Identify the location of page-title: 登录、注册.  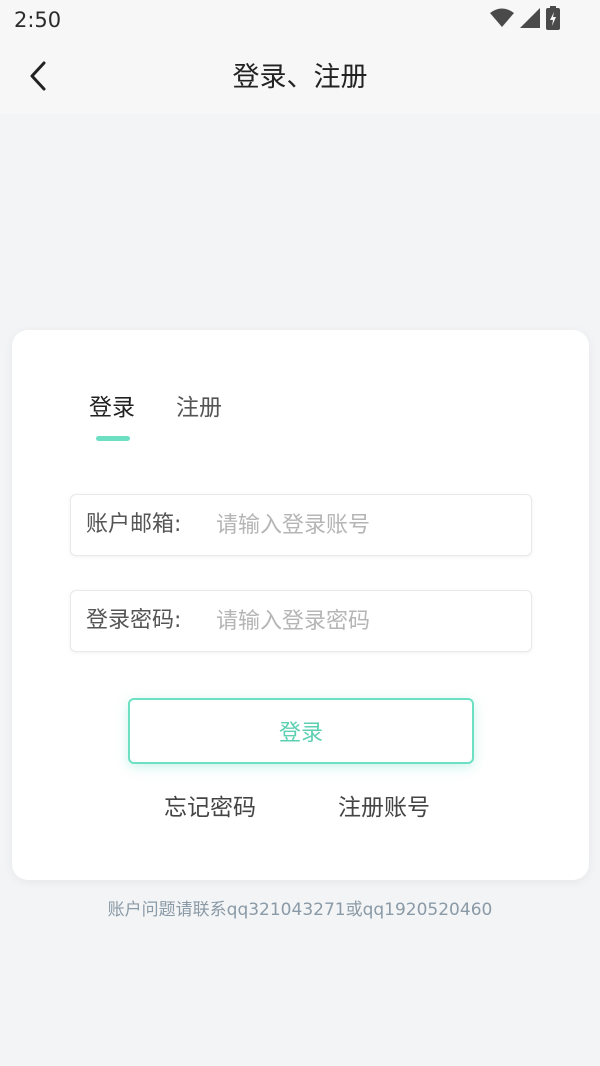
(300, 77).